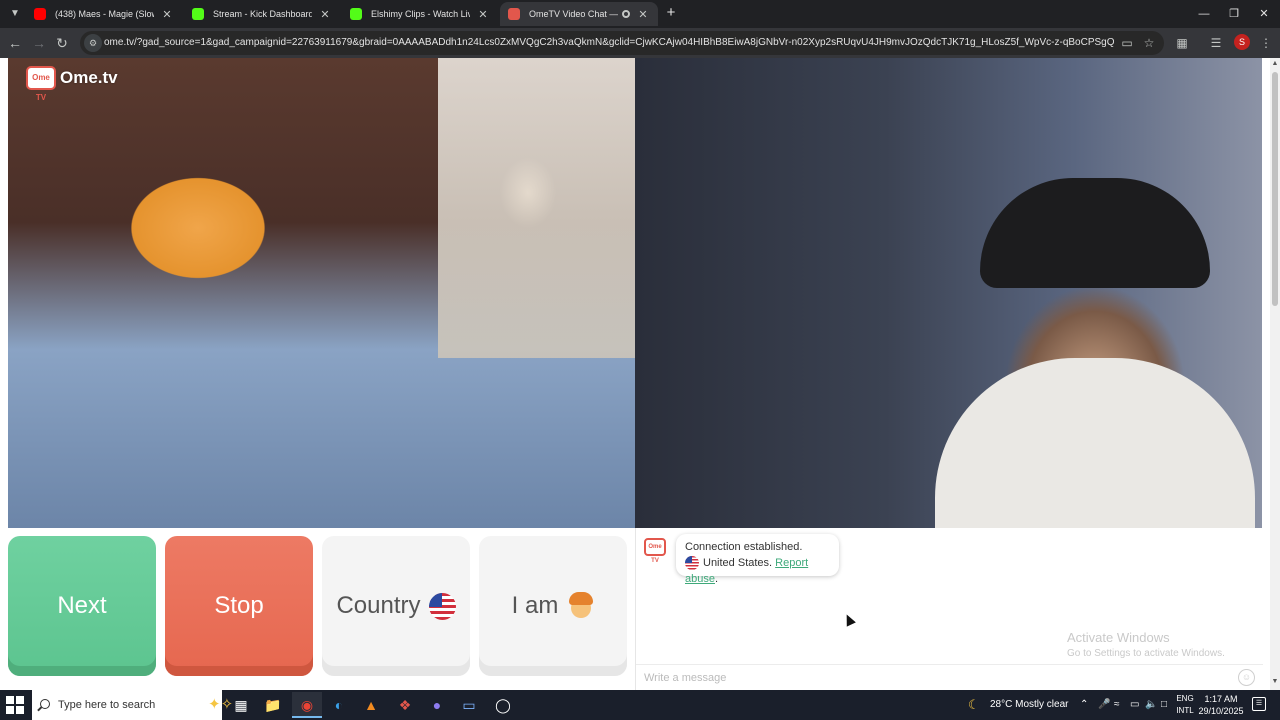 This screenshot has height=720, width=1280. What do you see at coordinates (503, 705) in the screenshot?
I see `app-circle-icon: ◯` at bounding box center [503, 705].